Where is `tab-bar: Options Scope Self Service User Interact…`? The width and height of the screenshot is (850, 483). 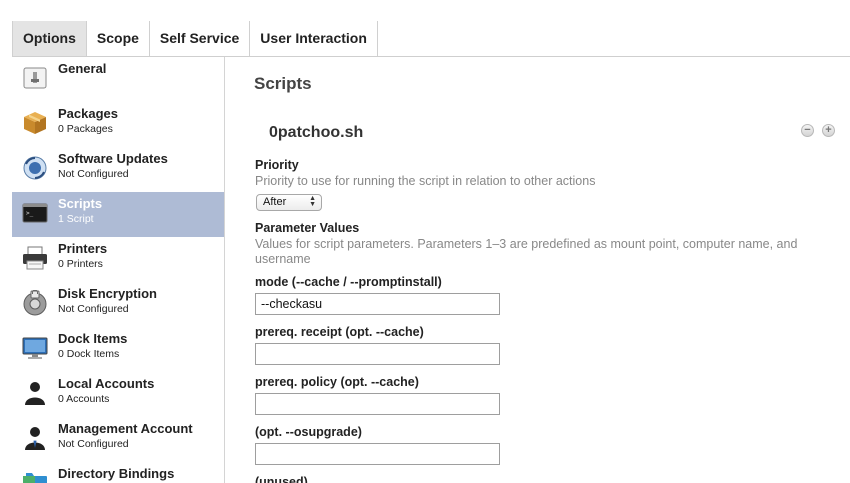 tab-bar: Options Scope Self Service User Interact… is located at coordinates (431, 39).